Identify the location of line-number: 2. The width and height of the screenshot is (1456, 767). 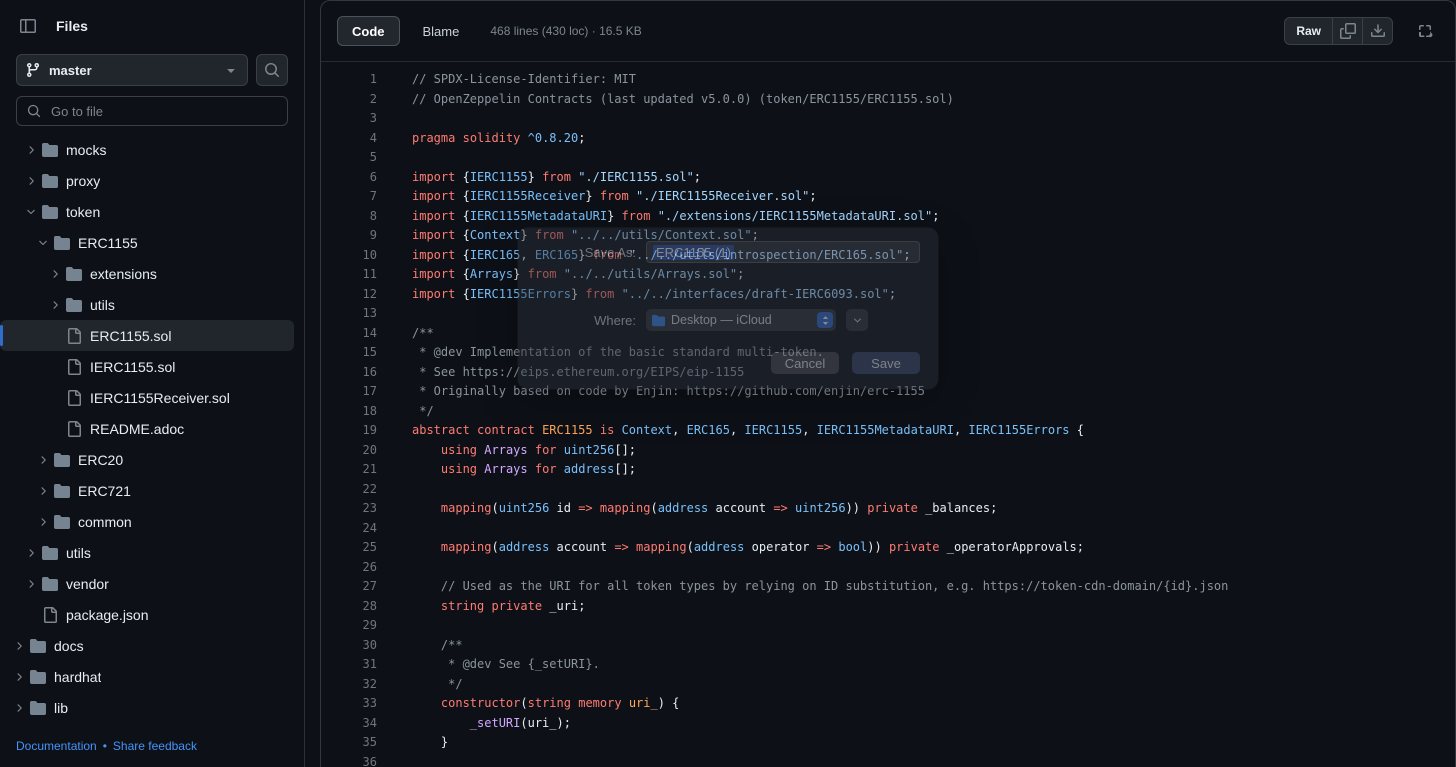
(349, 100).